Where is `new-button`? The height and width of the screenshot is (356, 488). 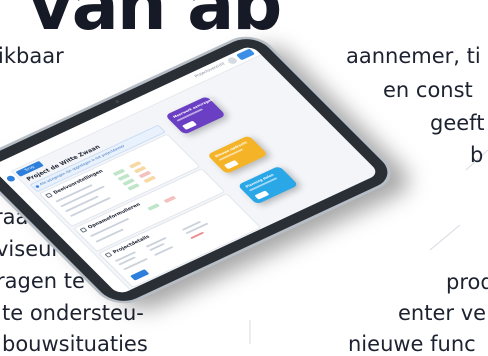 new-button is located at coordinates (245, 54).